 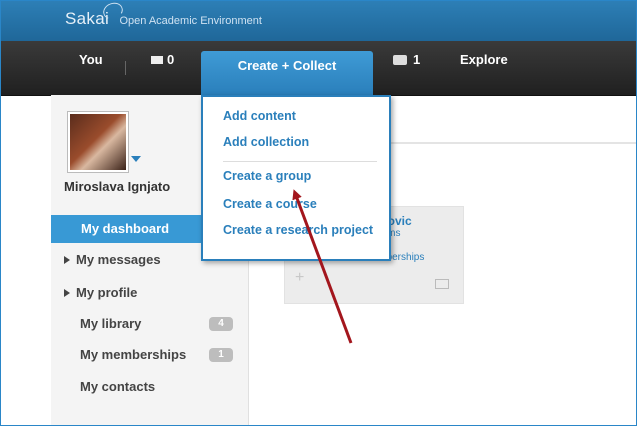 What do you see at coordinates (322, 266) in the screenshot?
I see `annotation-arrow-icon` at bounding box center [322, 266].